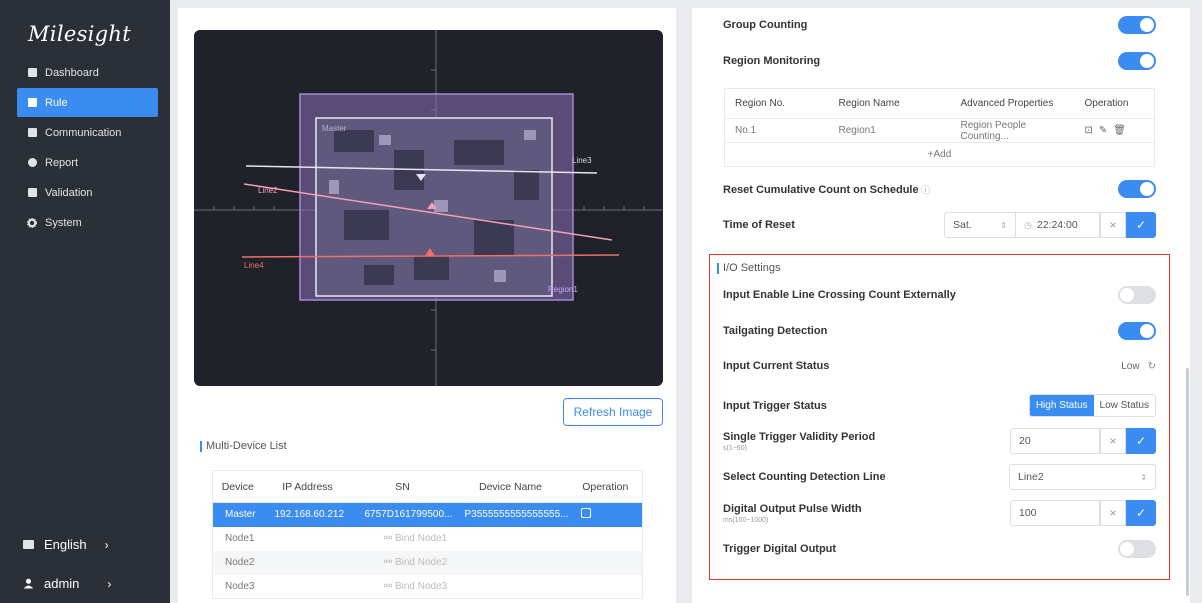  What do you see at coordinates (79, 34) in the screenshot?
I see `milesight-logo: Milesight` at bounding box center [79, 34].